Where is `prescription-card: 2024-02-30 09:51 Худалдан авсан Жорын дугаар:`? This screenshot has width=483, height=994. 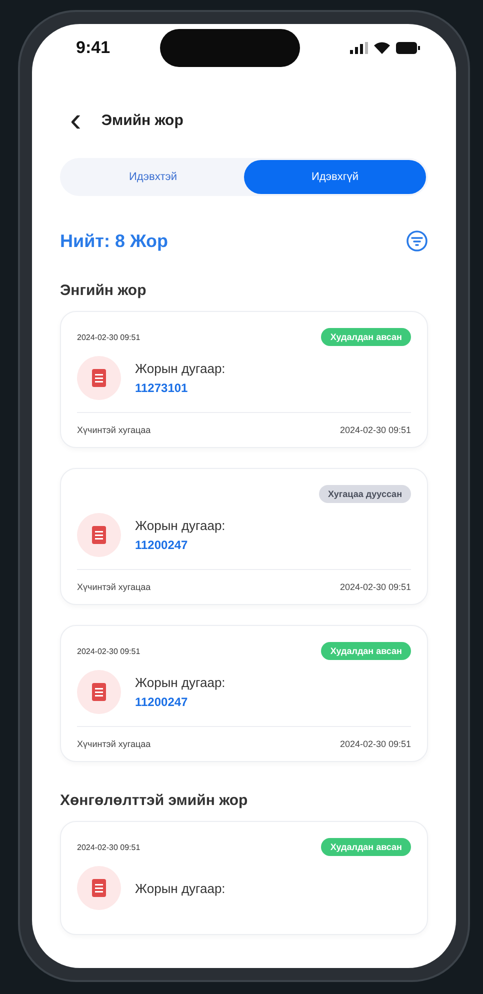 prescription-card: 2024-02-30 09:51 Худалдан авсан Жорын дугаар: is located at coordinates (244, 878).